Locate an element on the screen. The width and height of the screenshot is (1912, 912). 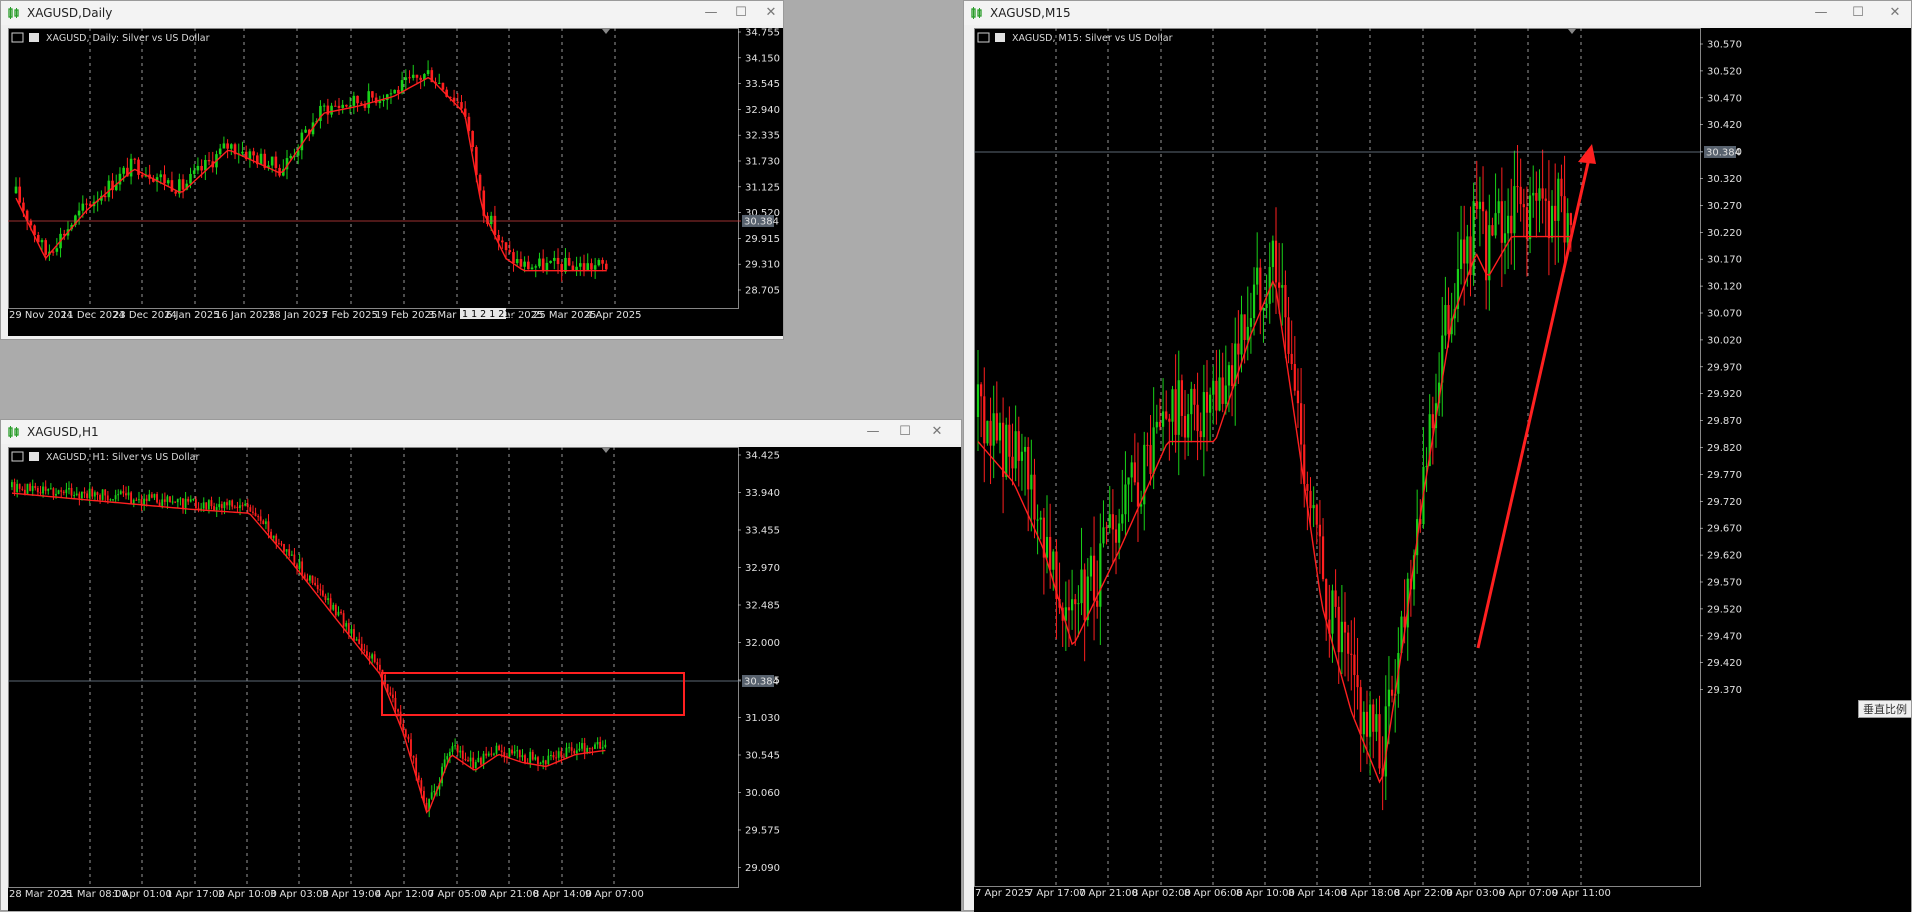
price-tick-label: 29.770 is located at coordinates (1724, 475).